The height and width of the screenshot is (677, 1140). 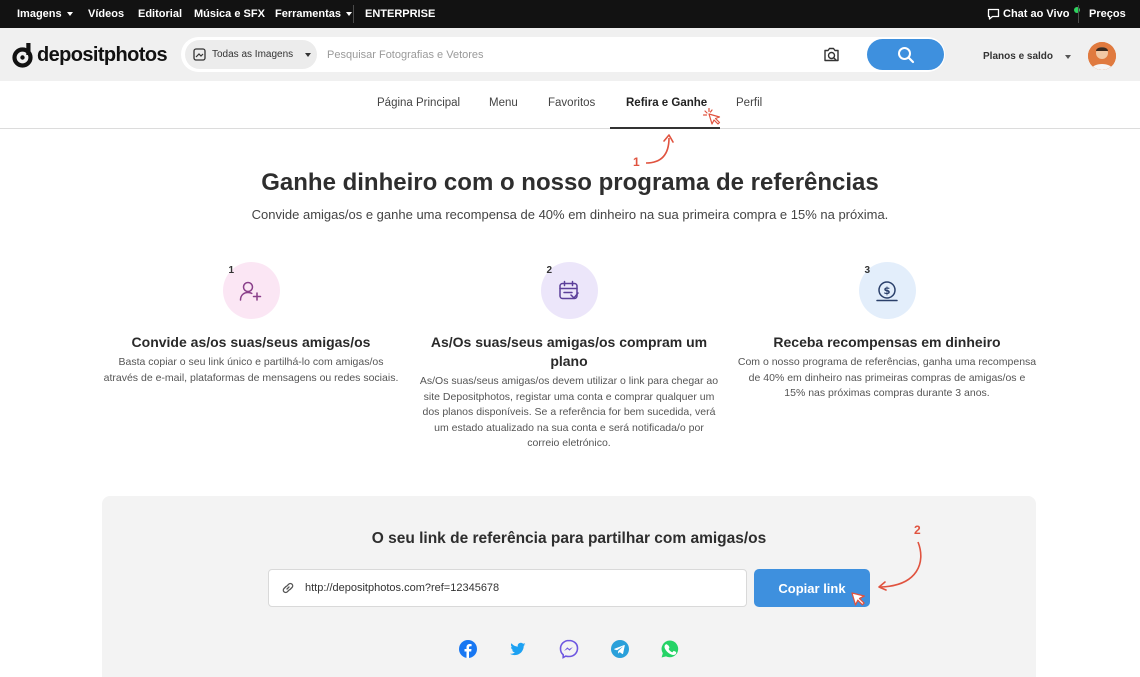 I want to click on nav-editorial: Editorial, so click(x=160, y=14).